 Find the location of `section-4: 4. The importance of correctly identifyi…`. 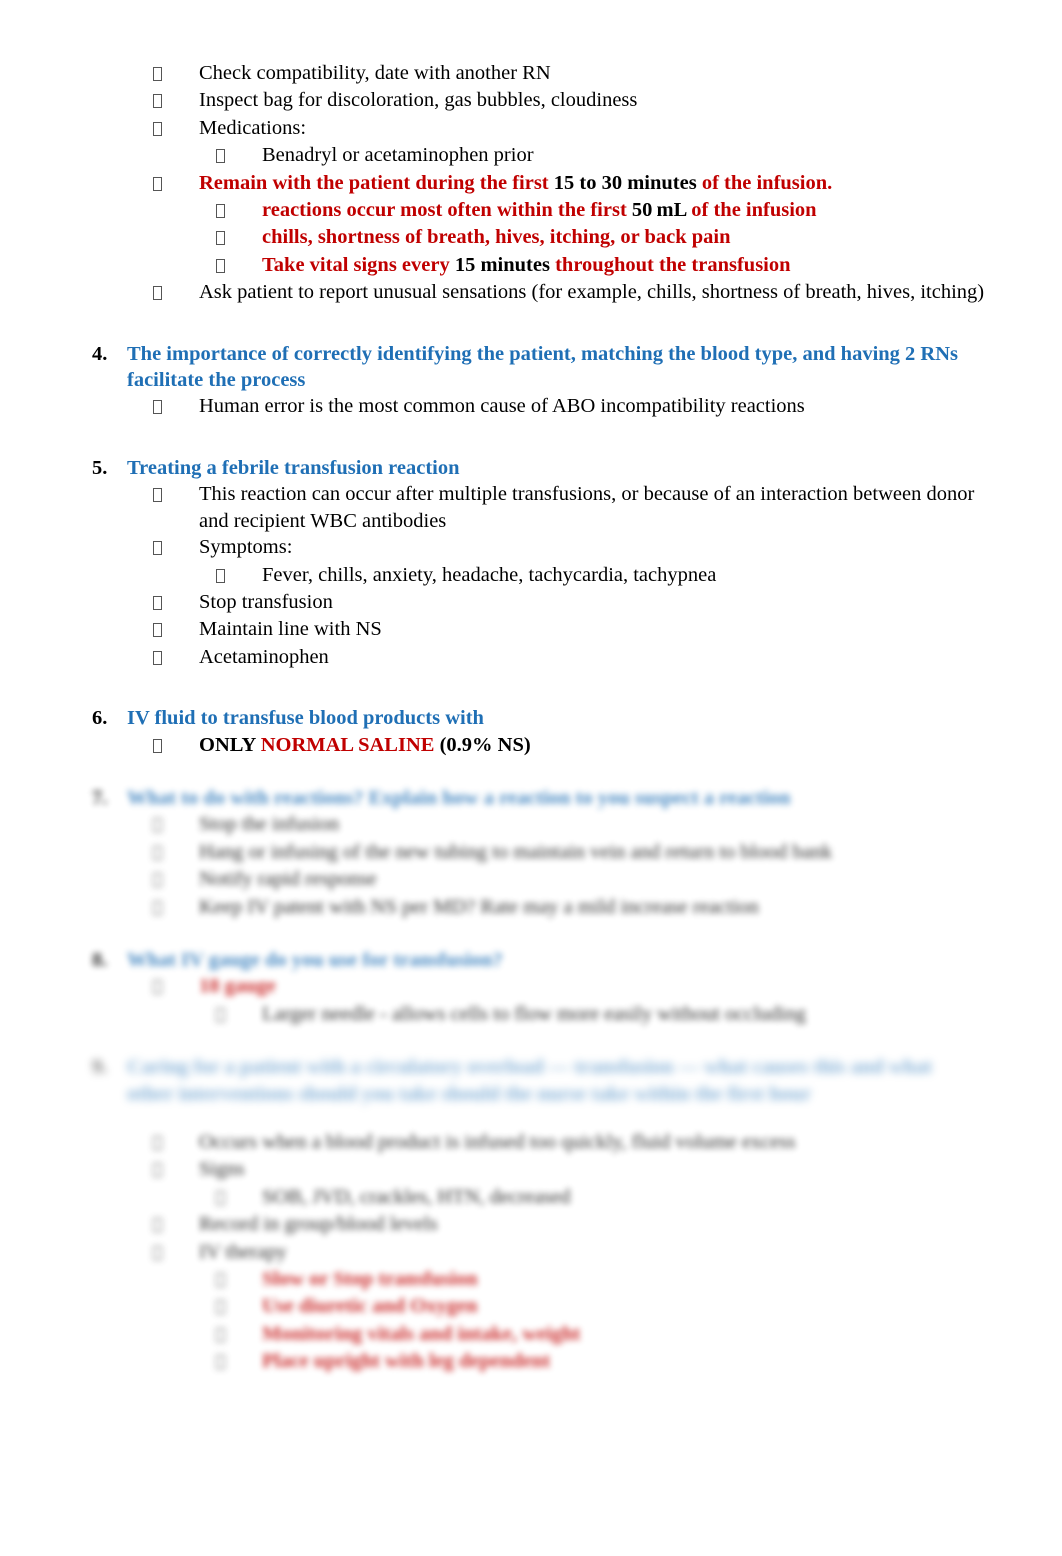

section-4: 4. The importance of correctly identifyi… is located at coordinates (531, 381).